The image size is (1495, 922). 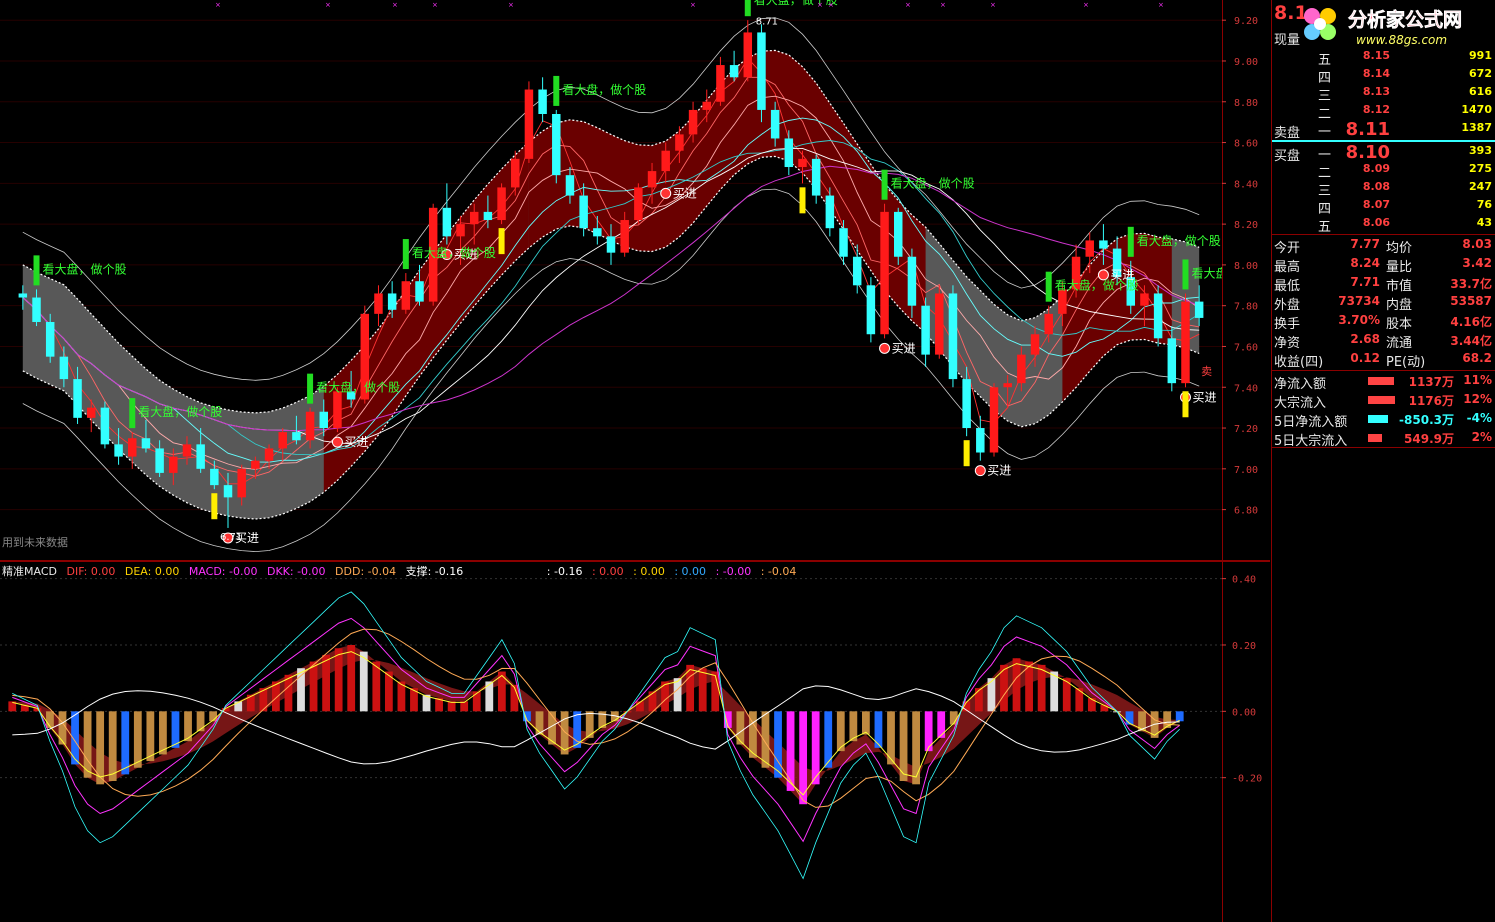 I want to click on ddd-value: DDD: -0.04, so click(x=366, y=571).